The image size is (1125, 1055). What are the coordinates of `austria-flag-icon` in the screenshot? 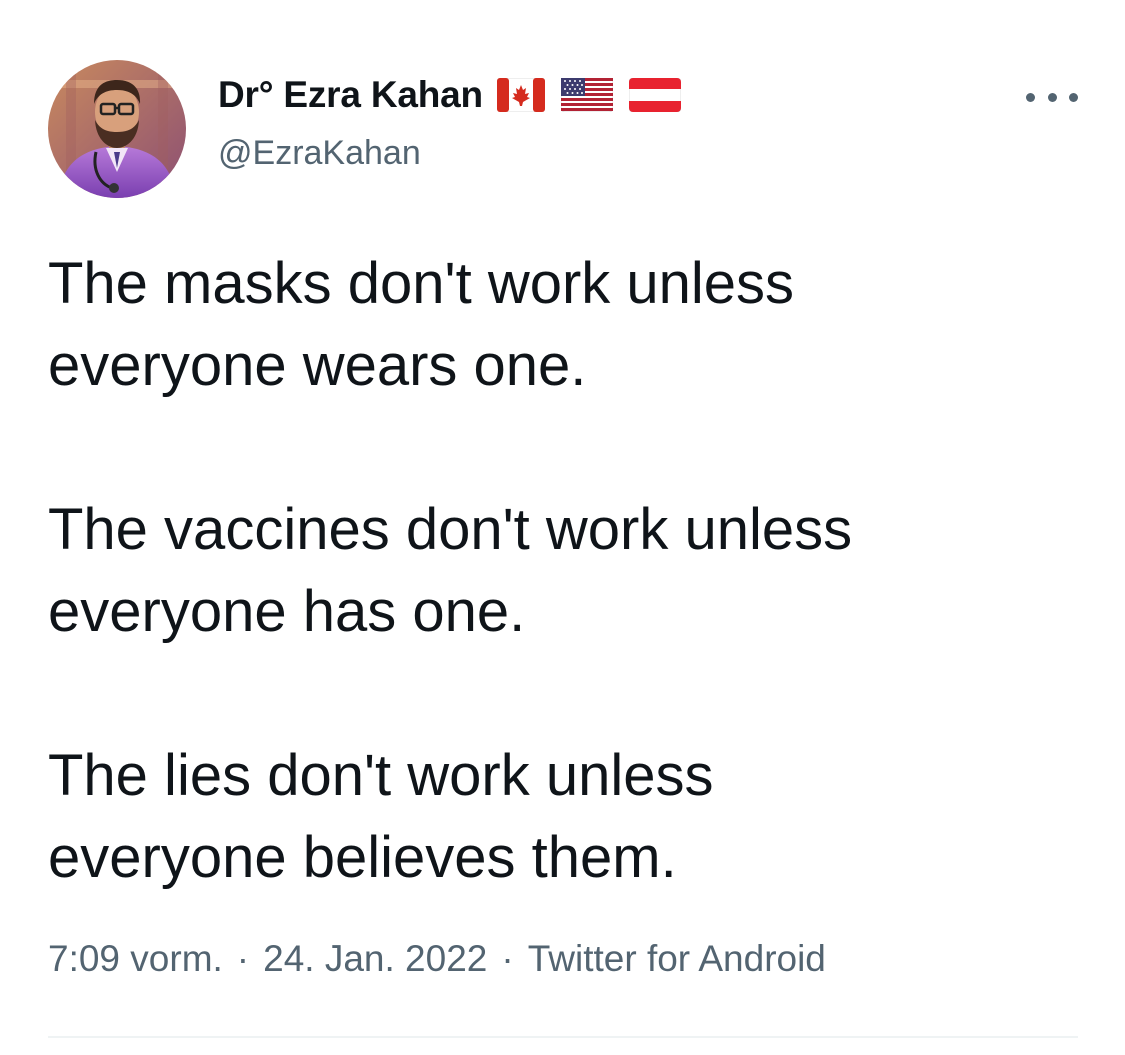 It's located at (654, 95).